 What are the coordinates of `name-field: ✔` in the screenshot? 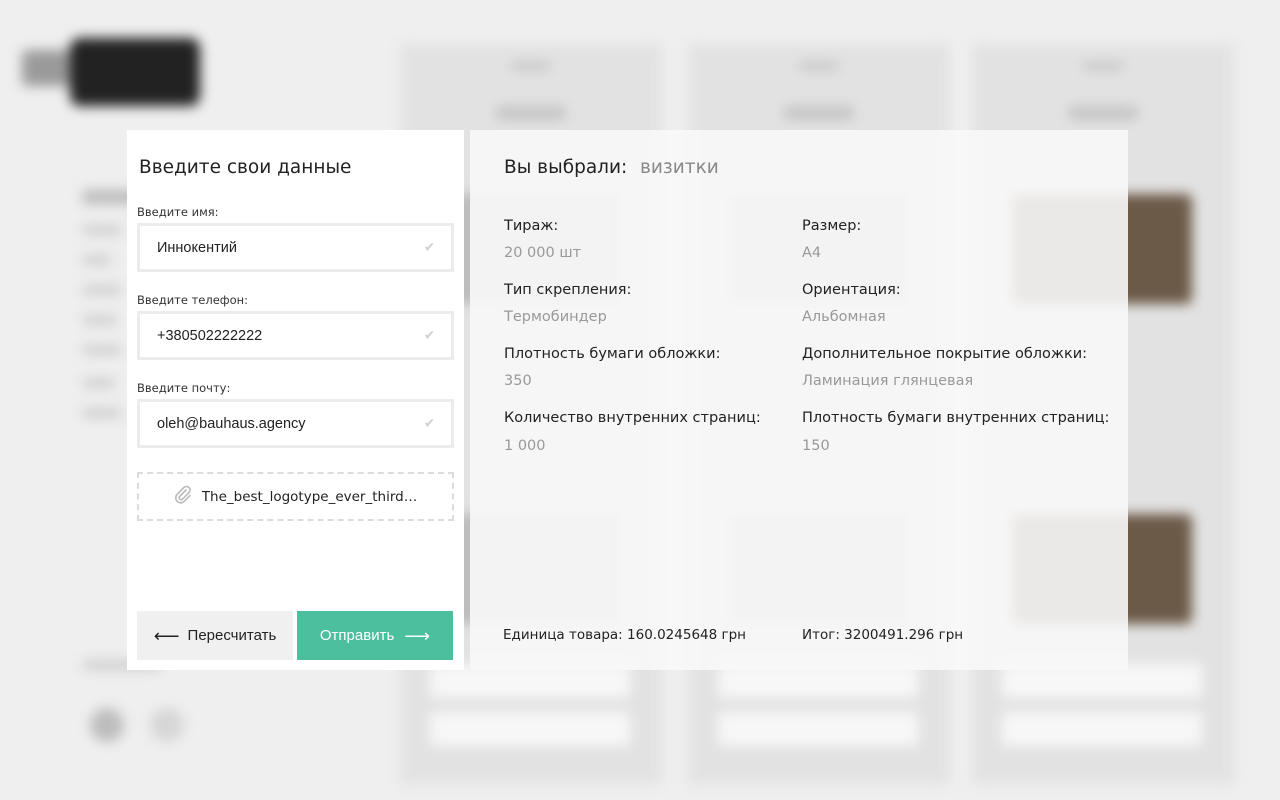 It's located at (295, 247).